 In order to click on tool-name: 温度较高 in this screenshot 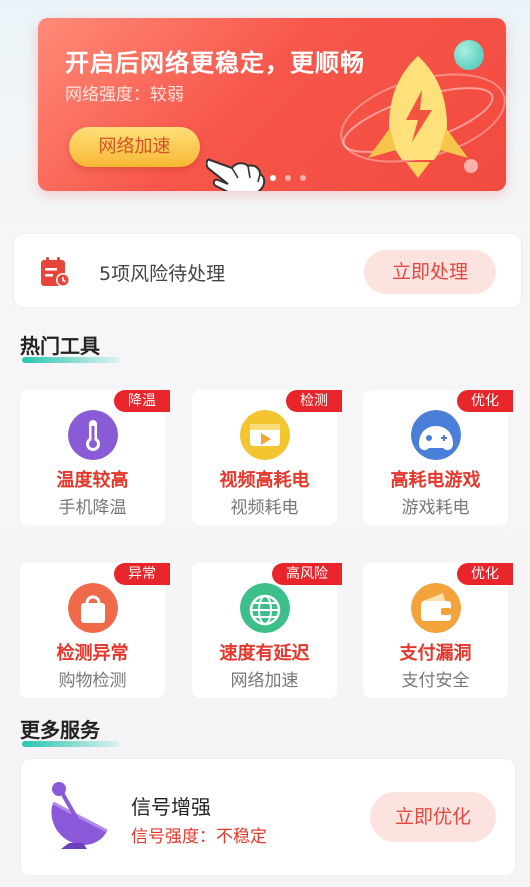, I will do `click(92, 480)`.